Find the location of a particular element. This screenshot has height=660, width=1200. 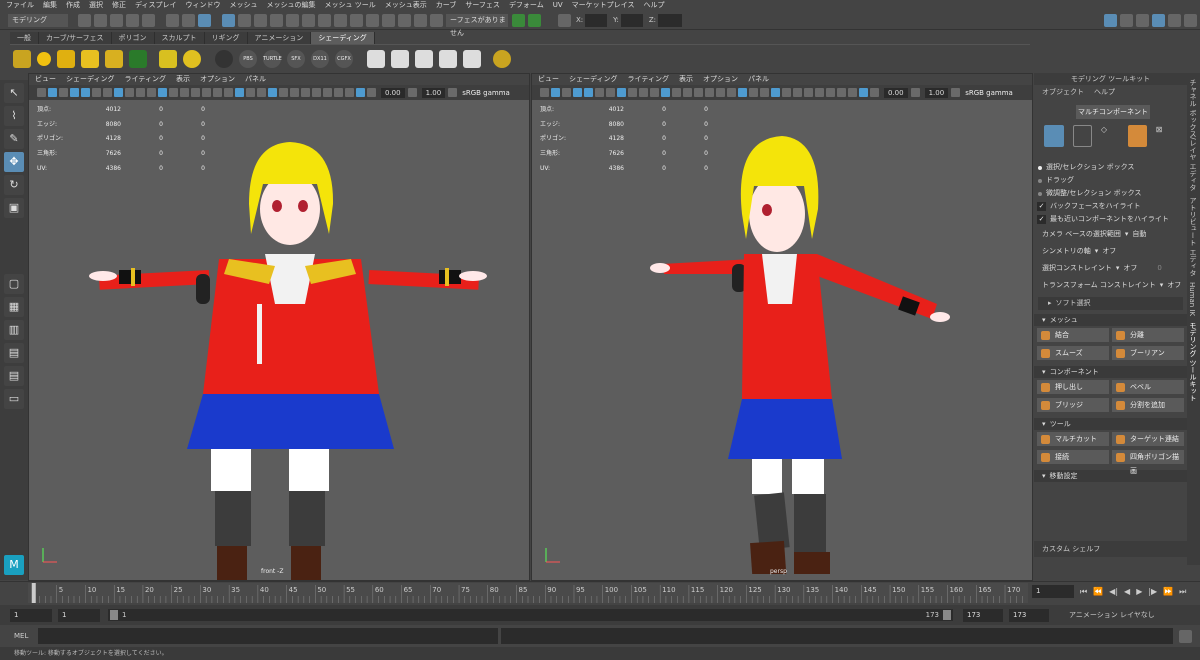

option-drag: ドラッグ is located at coordinates (1110, 180).